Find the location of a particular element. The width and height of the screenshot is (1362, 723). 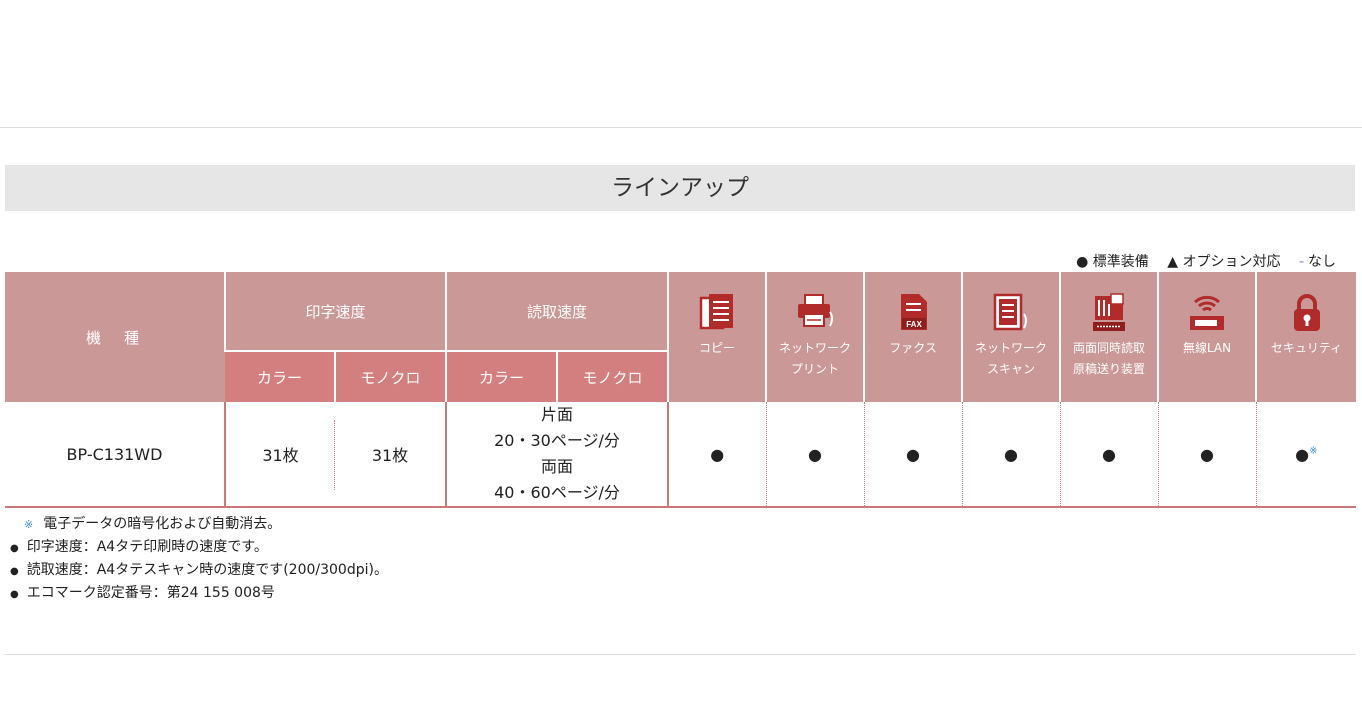

network-print-label-1: ネットワーク is located at coordinates (815, 348).